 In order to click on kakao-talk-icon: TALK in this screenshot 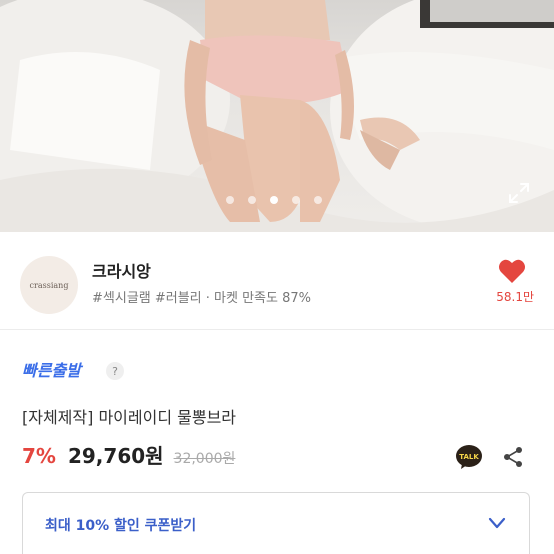, I will do `click(469, 457)`.